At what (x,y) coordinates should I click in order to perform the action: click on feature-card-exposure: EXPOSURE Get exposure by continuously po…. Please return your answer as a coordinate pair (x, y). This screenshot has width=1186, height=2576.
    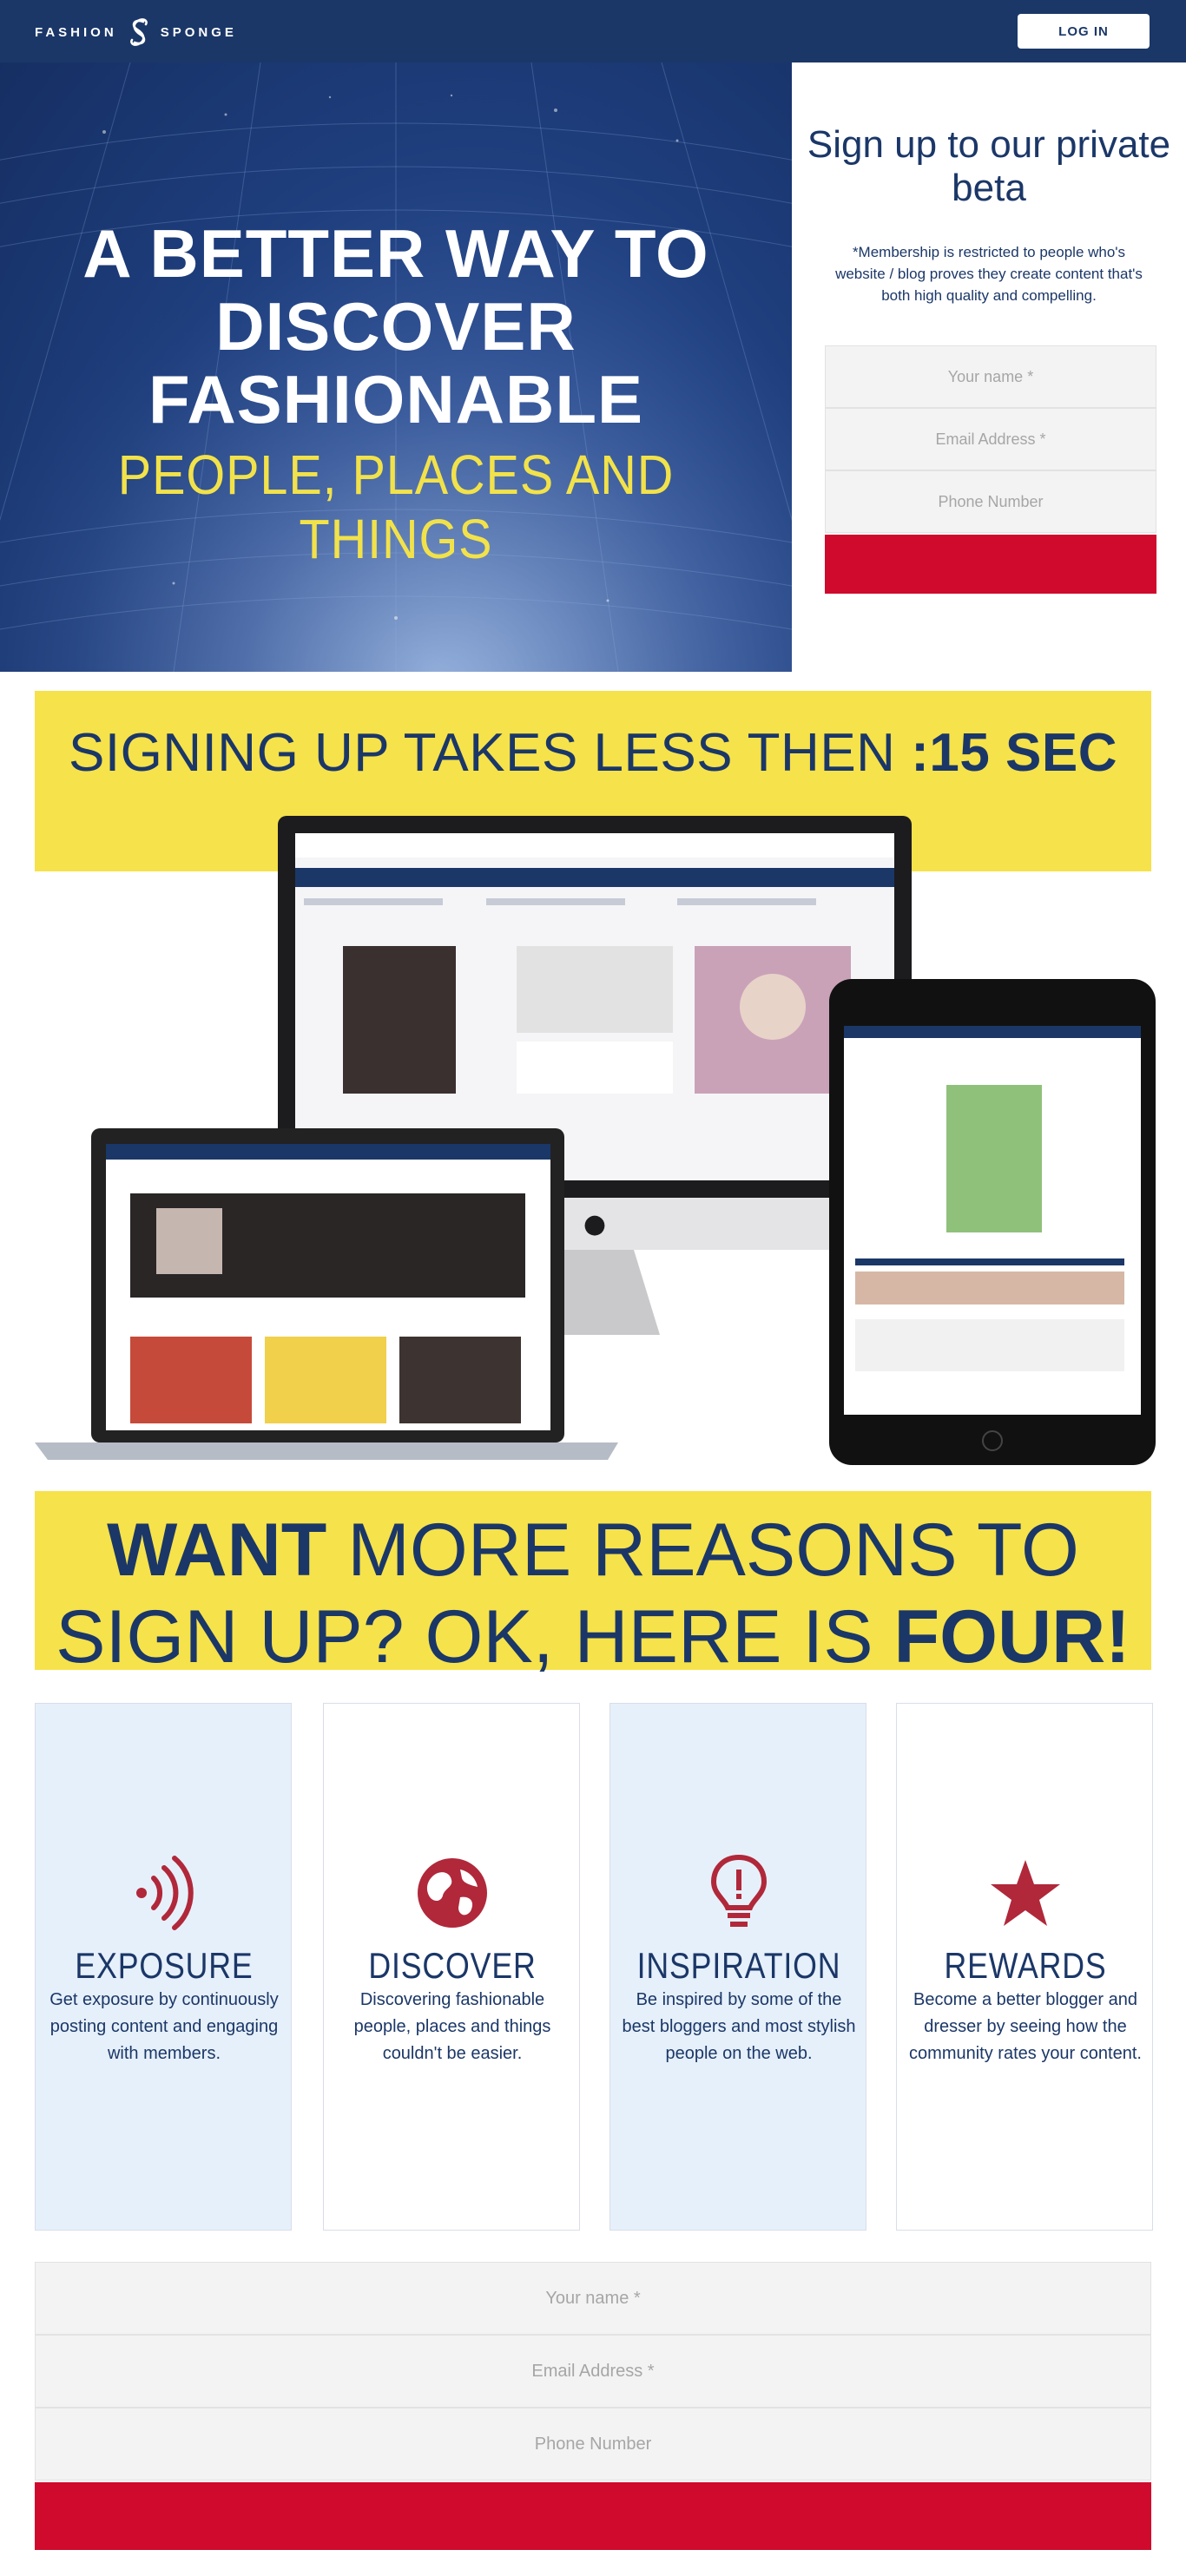
    Looking at the image, I should click on (164, 1967).